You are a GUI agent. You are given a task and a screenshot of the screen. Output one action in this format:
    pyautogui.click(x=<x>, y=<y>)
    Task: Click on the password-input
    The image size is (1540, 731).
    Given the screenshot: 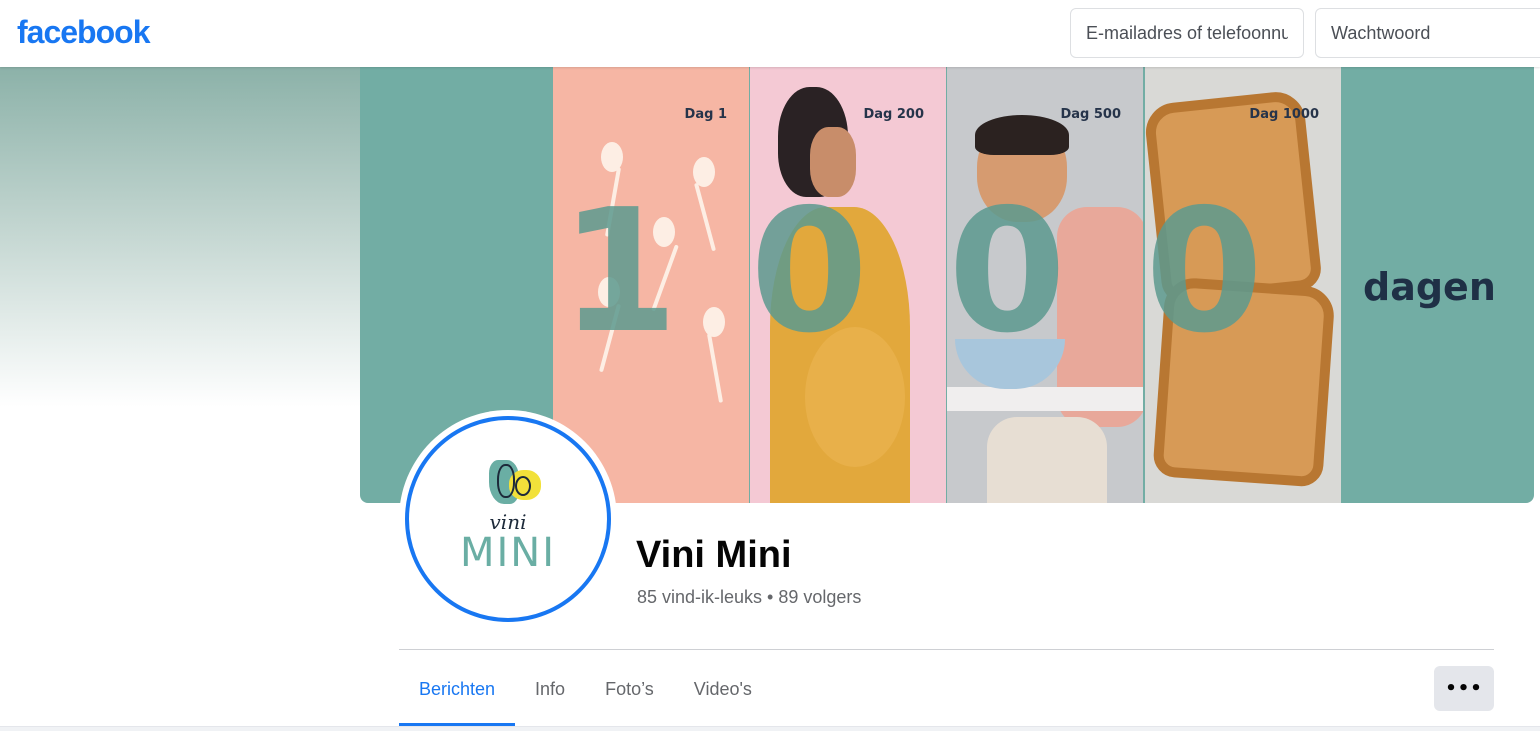 What is the action you would take?
    pyautogui.click(x=1427, y=33)
    